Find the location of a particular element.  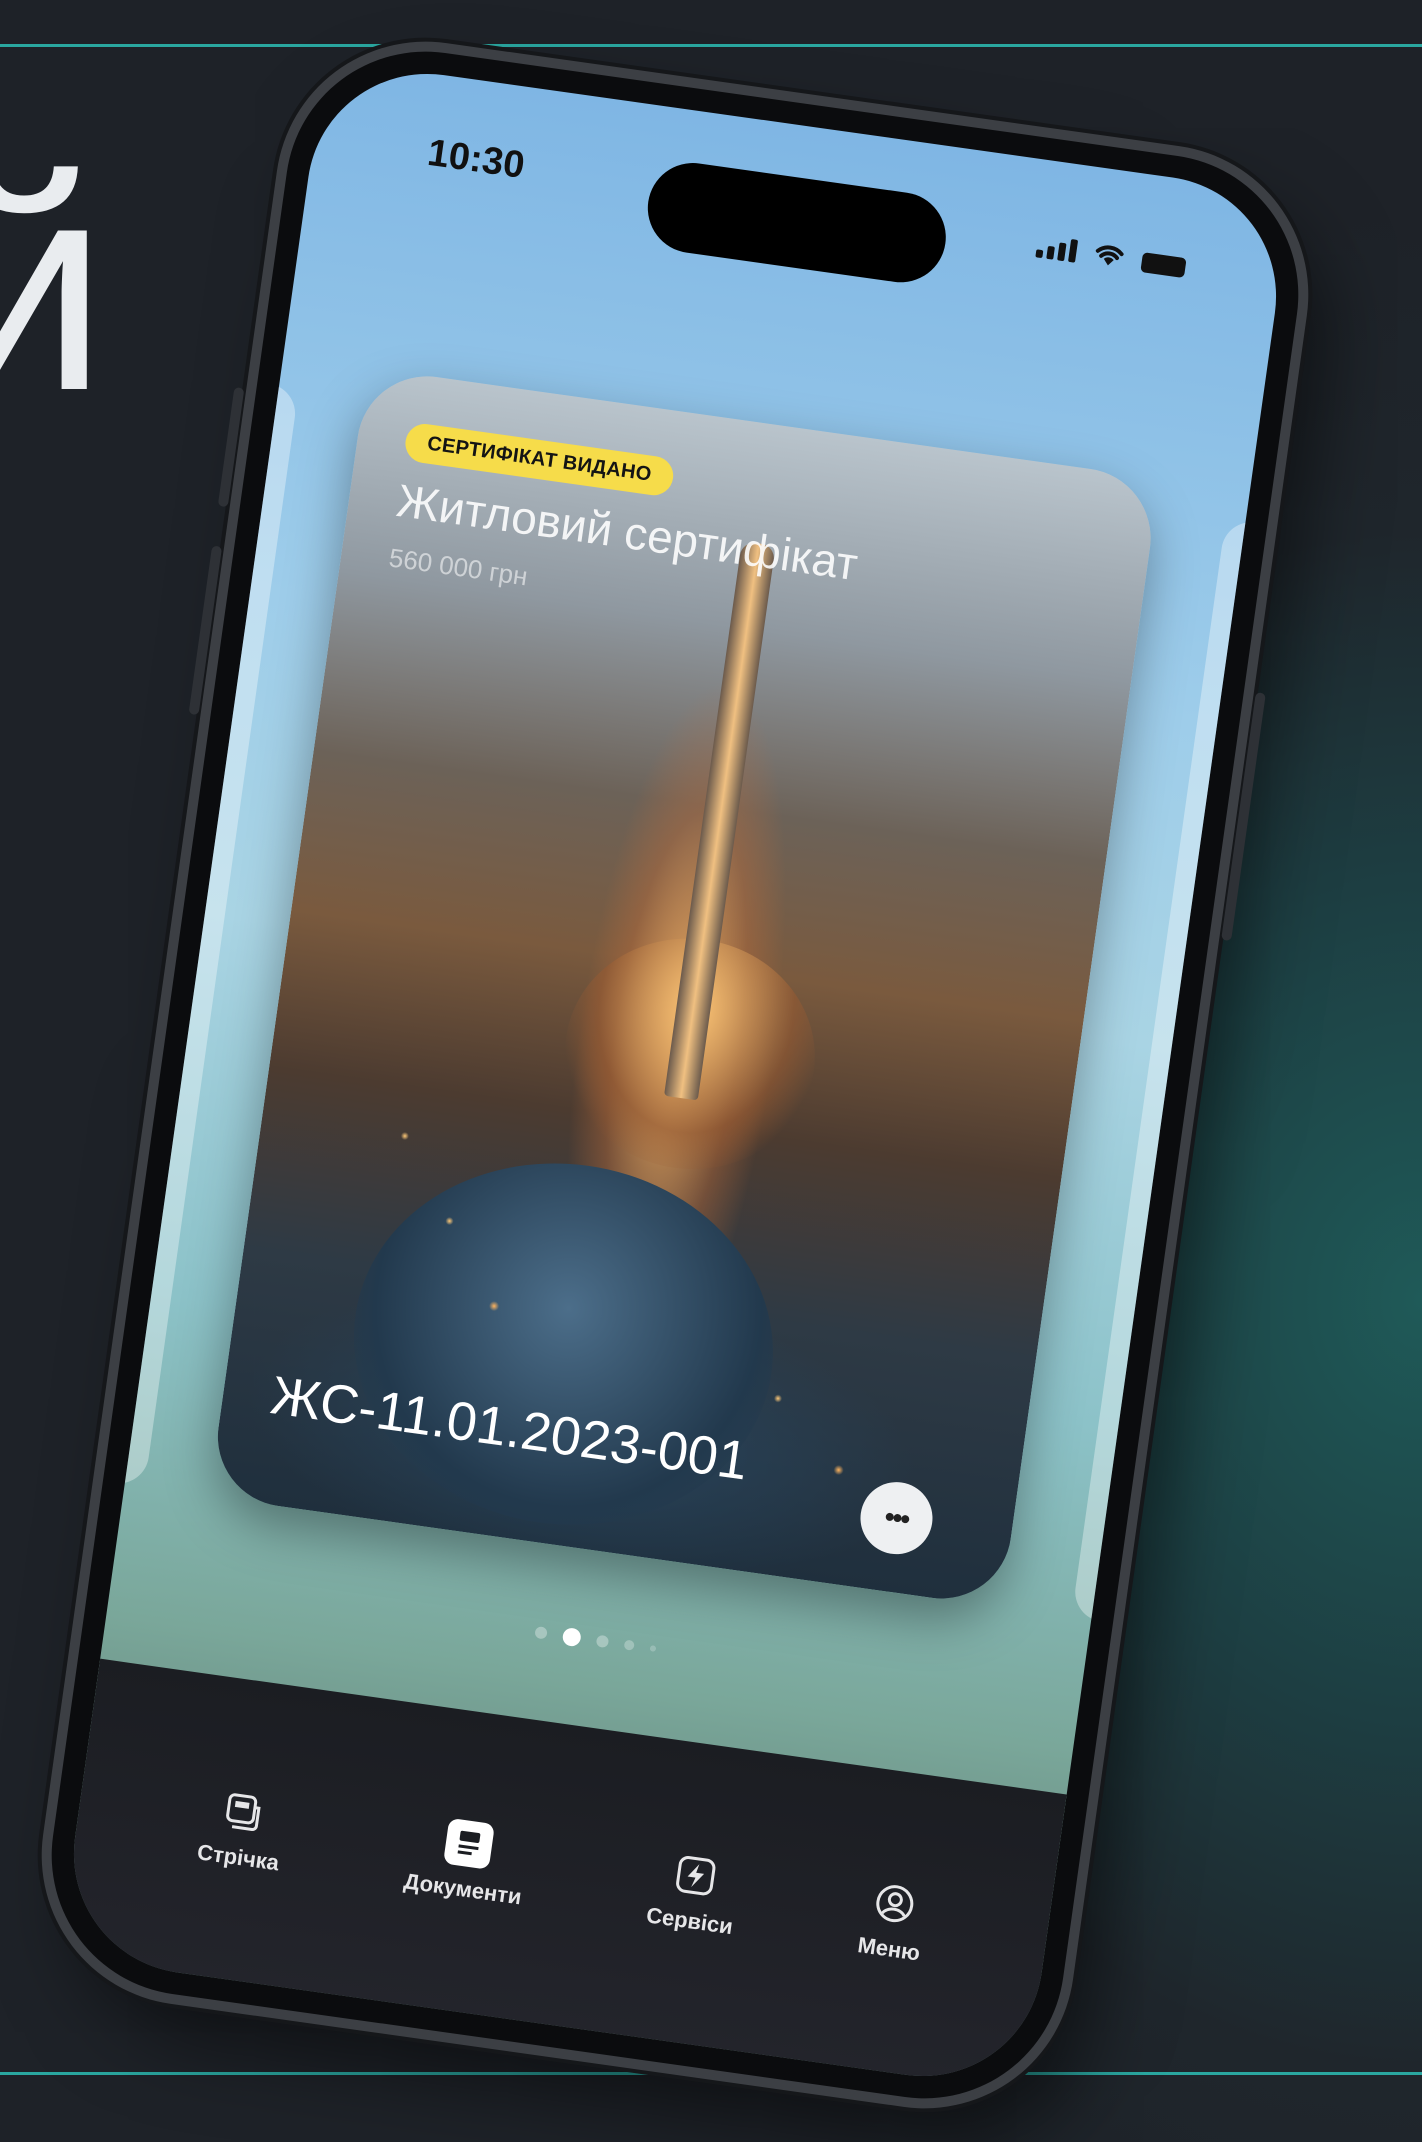

feed-icon is located at coordinates (245, 1812).